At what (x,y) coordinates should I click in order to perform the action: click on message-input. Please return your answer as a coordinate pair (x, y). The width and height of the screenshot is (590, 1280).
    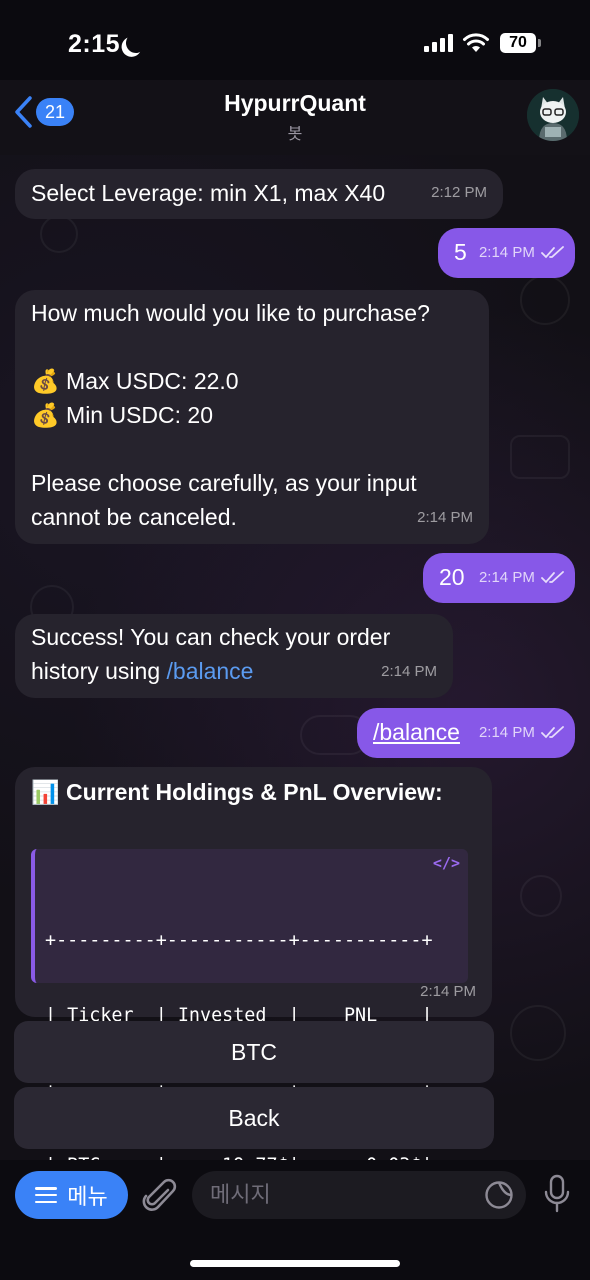
    Looking at the image, I should click on (359, 1195).